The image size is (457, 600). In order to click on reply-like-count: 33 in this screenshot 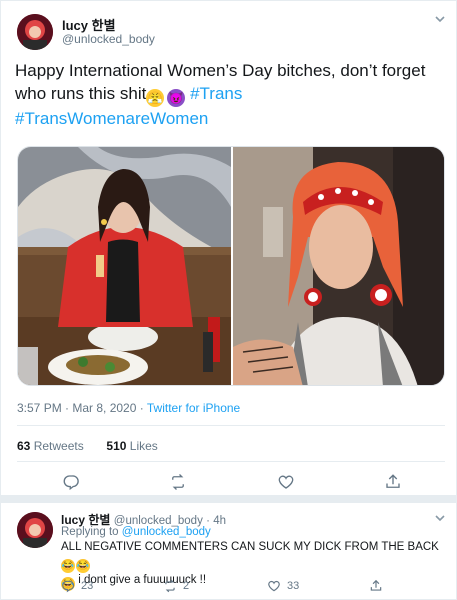, I will do `click(293, 586)`.